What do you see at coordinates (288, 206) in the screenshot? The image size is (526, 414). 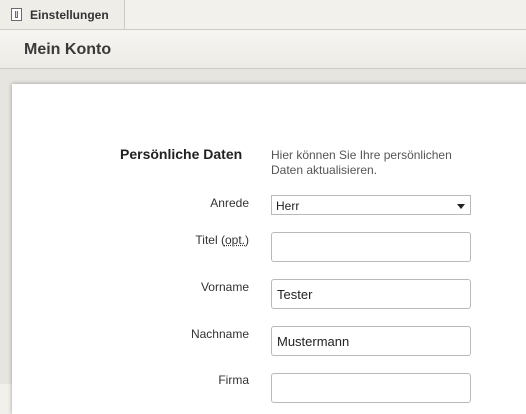 I see `anrede-selected-value: Herr` at bounding box center [288, 206].